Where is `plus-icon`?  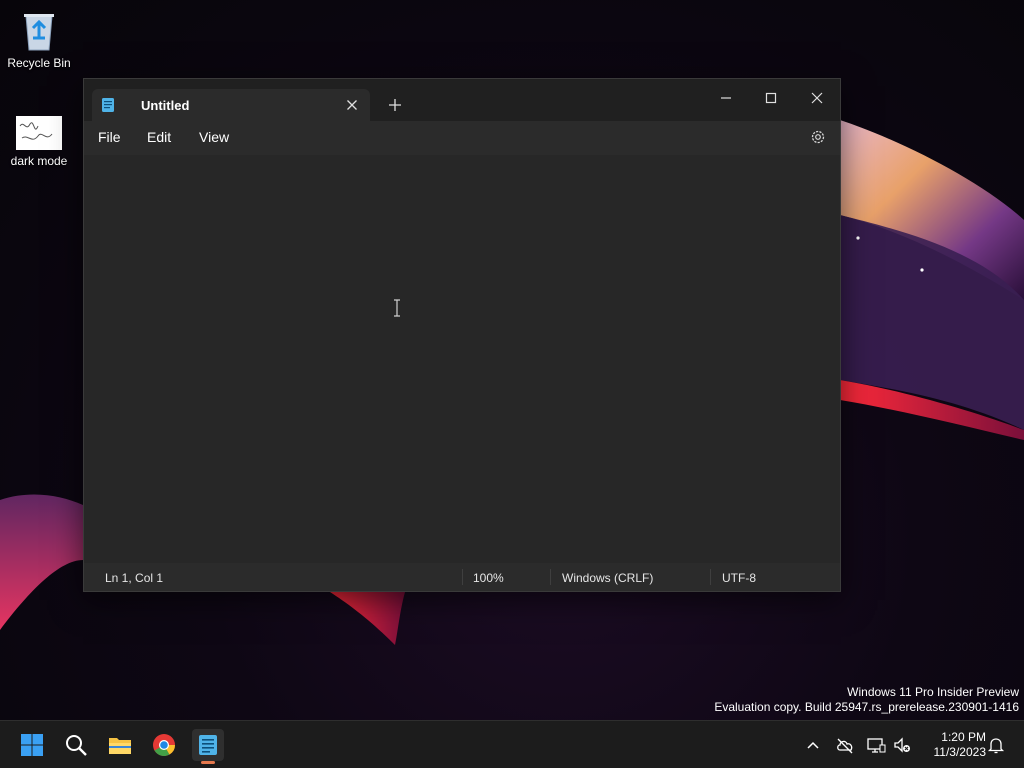 plus-icon is located at coordinates (395, 105).